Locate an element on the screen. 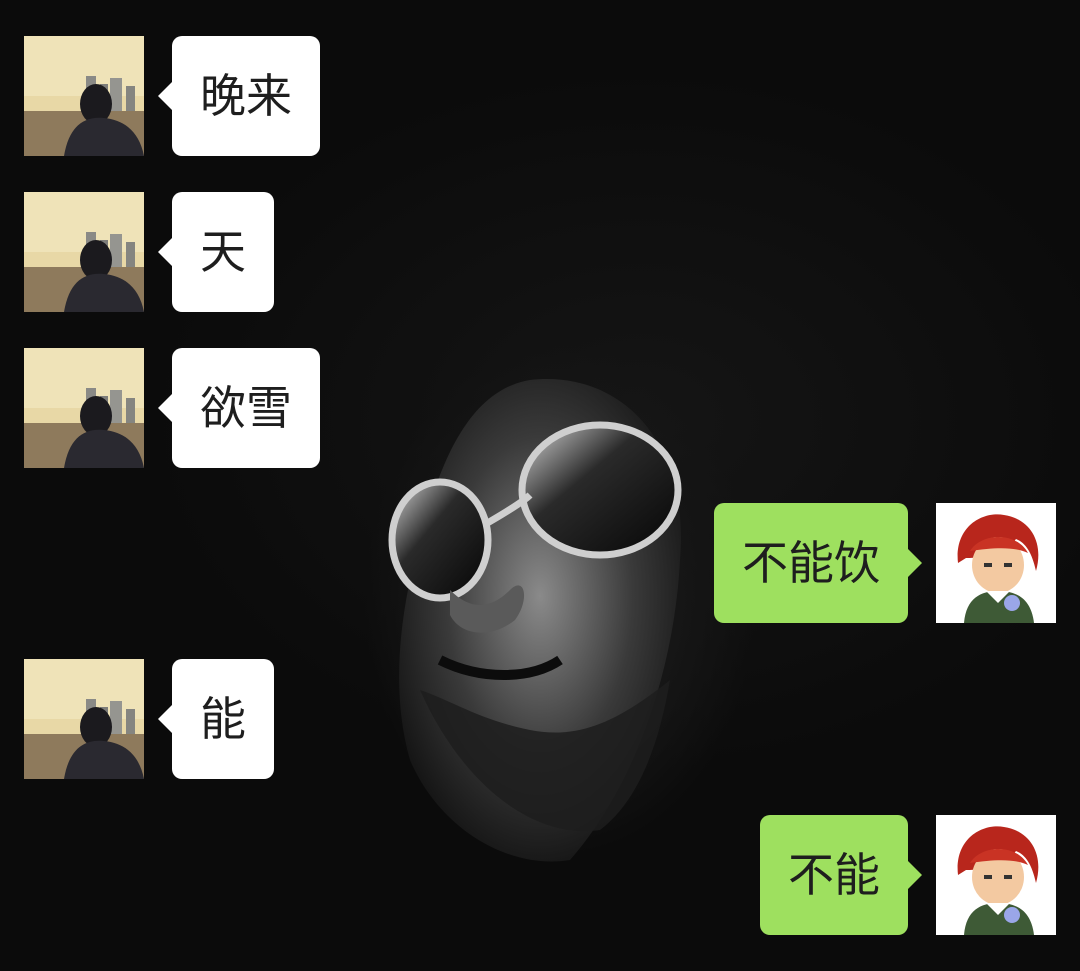 Image resolution: width=1080 pixels, height=971 pixels. message-bubble: 欲雪 is located at coordinates (239, 408).